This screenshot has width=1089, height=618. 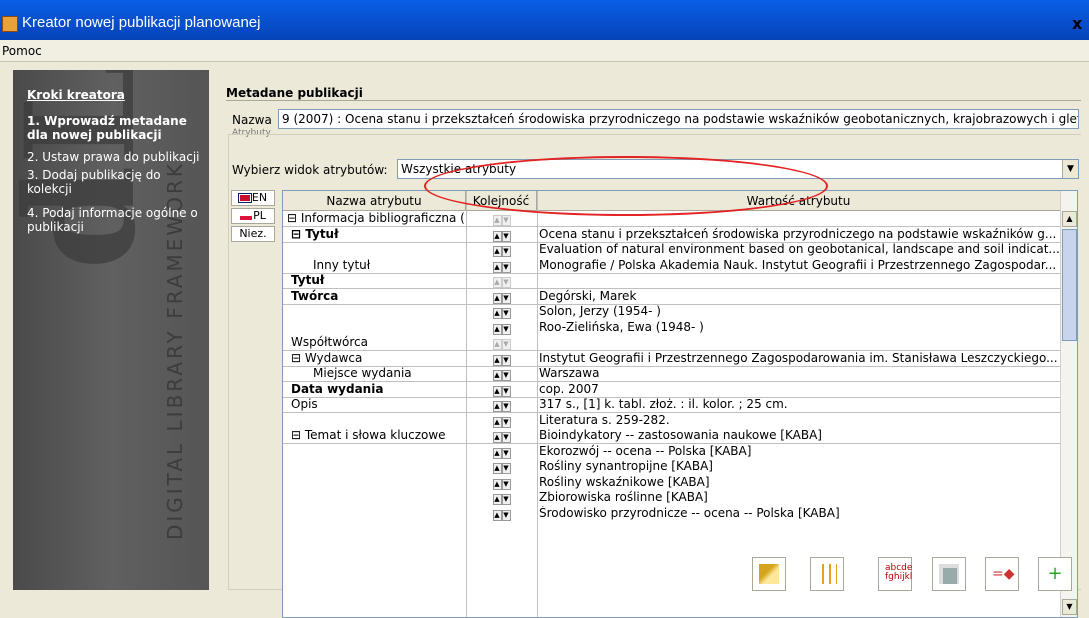 What do you see at coordinates (1002, 574) in the screenshot?
I see `equals-eraser-button: =◆` at bounding box center [1002, 574].